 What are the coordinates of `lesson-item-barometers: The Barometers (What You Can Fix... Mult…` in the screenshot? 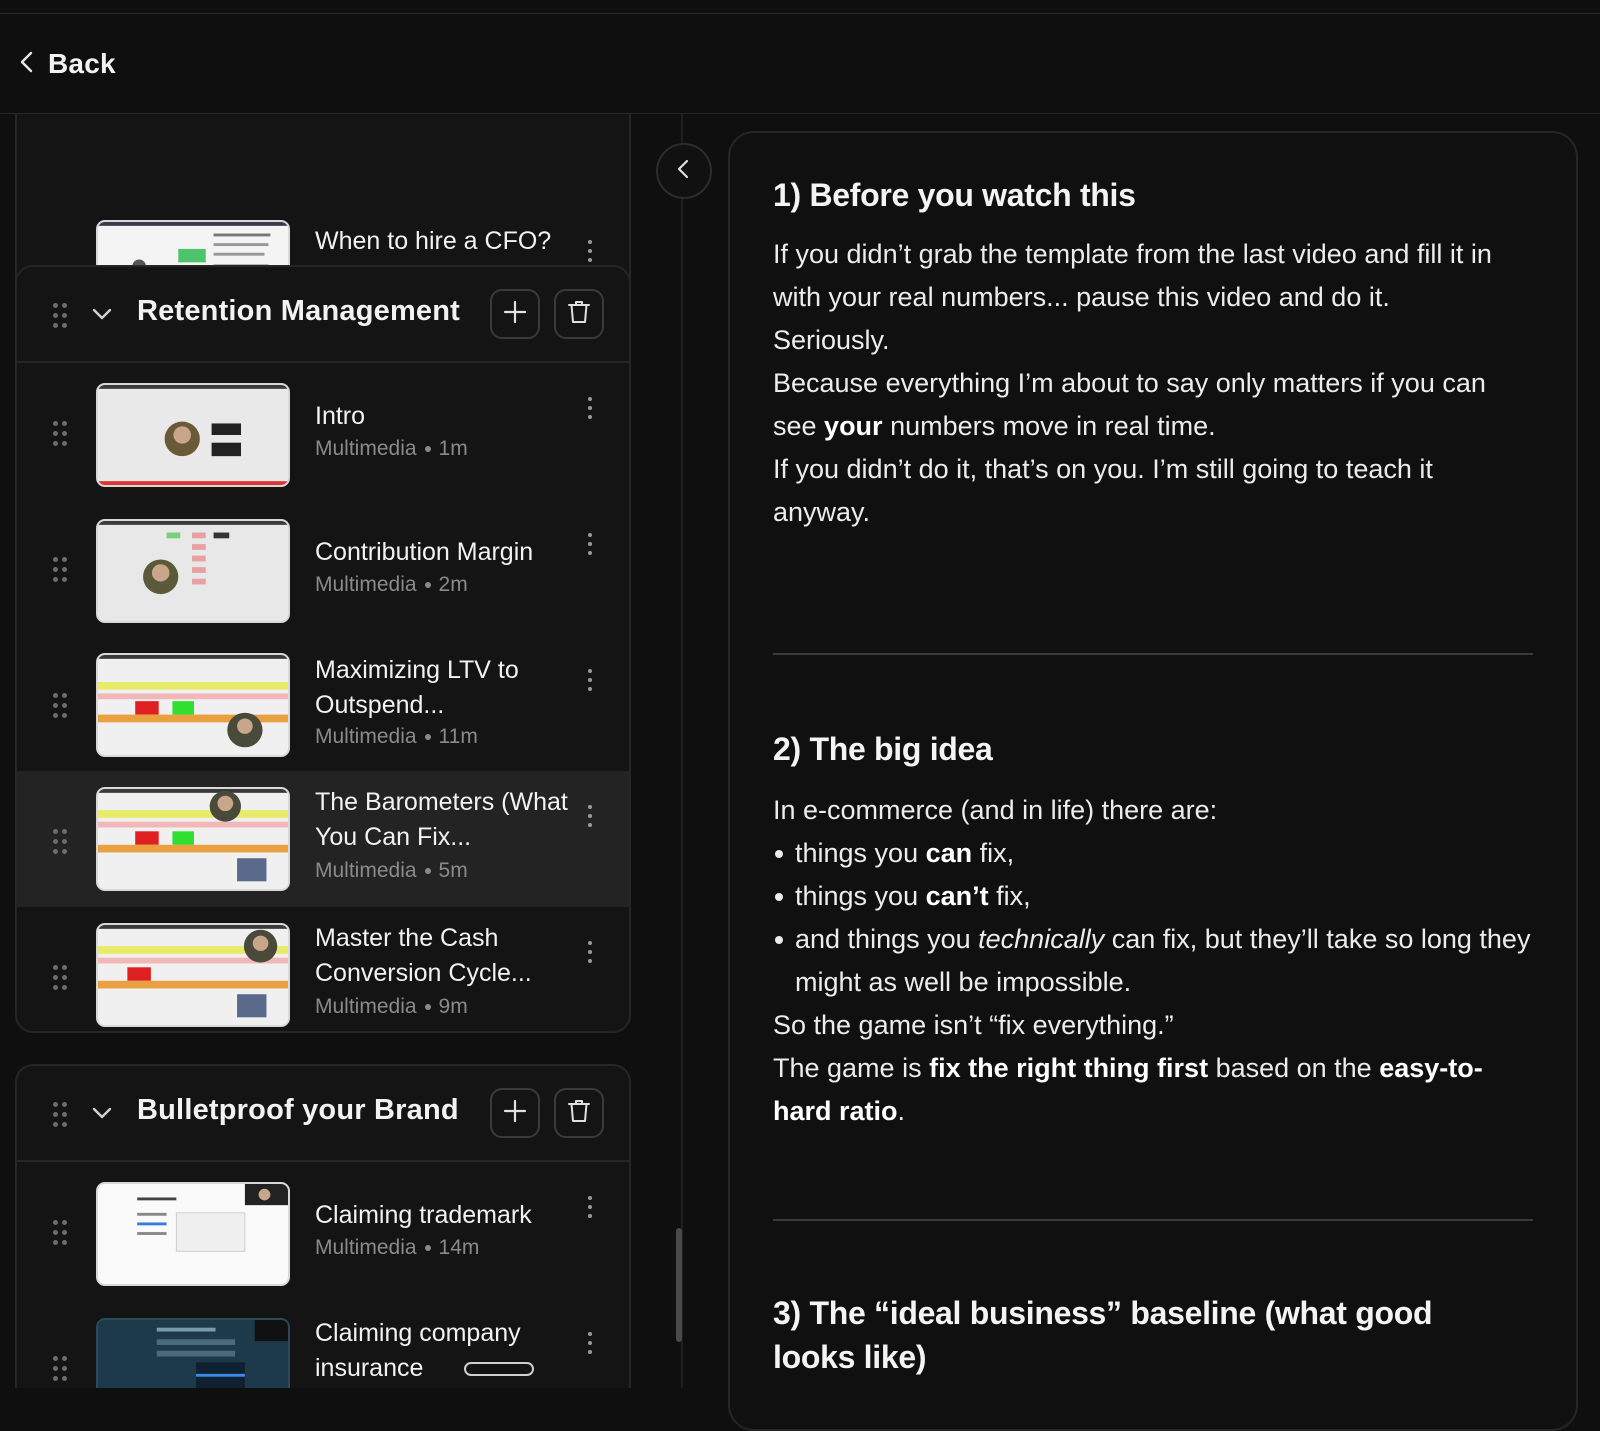 It's located at (323, 839).